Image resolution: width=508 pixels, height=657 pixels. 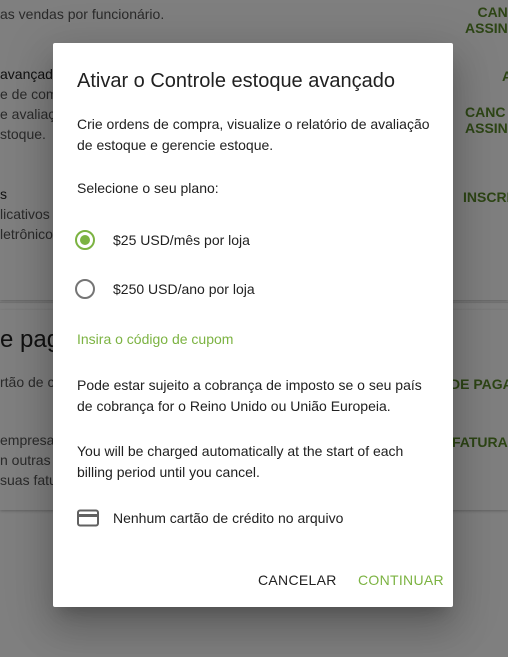 I want to click on cancel-button: CANCELAR, so click(x=297, y=580).